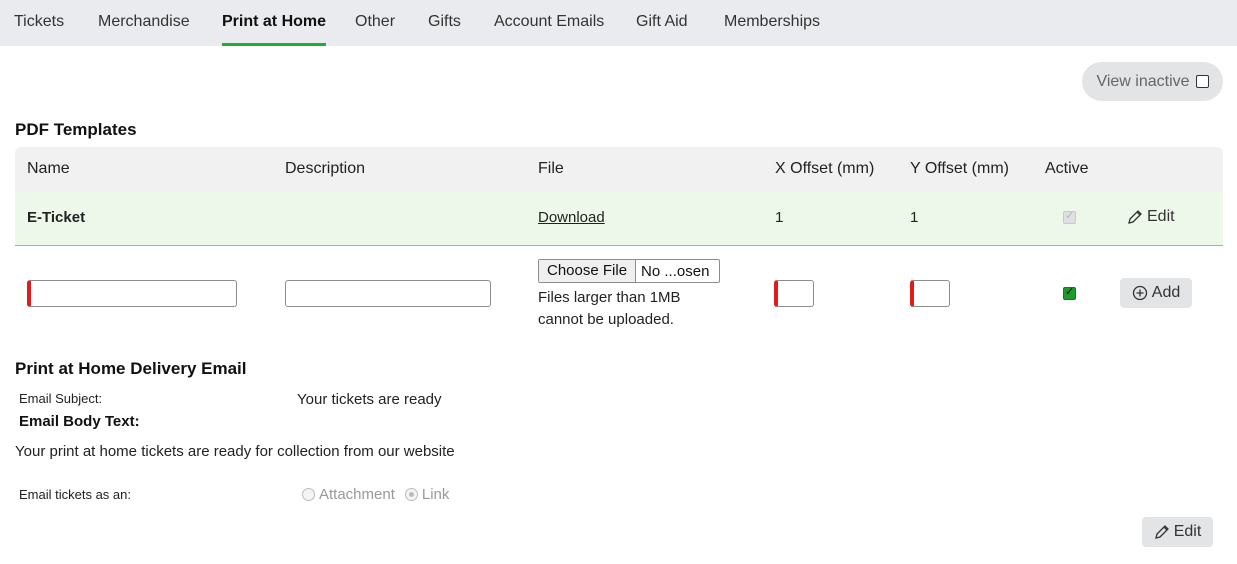  I want to click on active-checkbox-disabled, so click(1069, 216).